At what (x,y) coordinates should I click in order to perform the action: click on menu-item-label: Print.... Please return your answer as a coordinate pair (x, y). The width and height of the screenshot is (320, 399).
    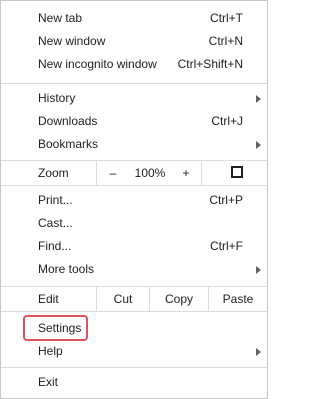
    Looking at the image, I should click on (55, 200).